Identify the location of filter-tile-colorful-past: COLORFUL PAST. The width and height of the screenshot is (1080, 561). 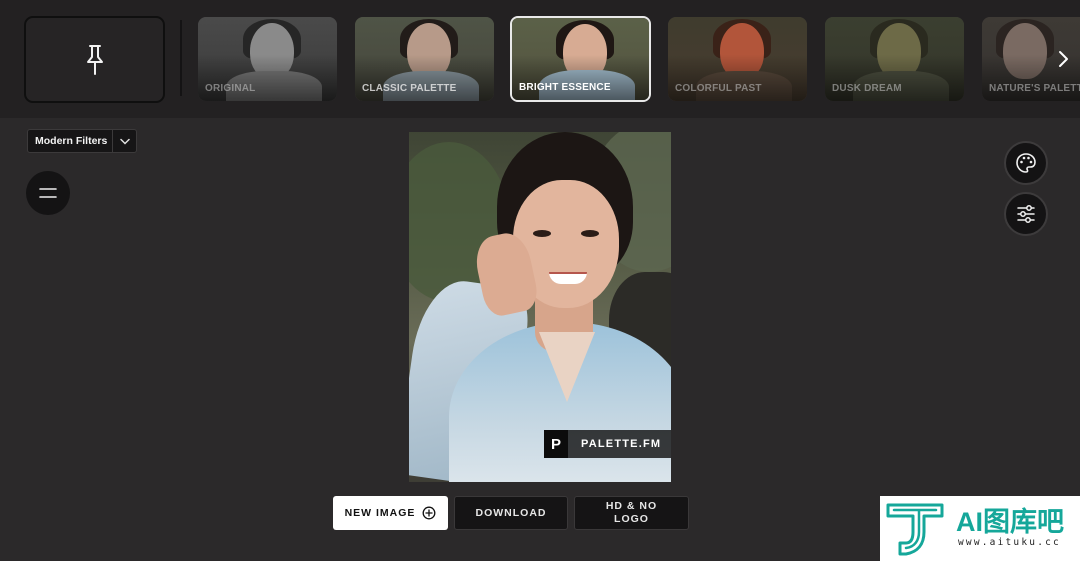
(737, 59).